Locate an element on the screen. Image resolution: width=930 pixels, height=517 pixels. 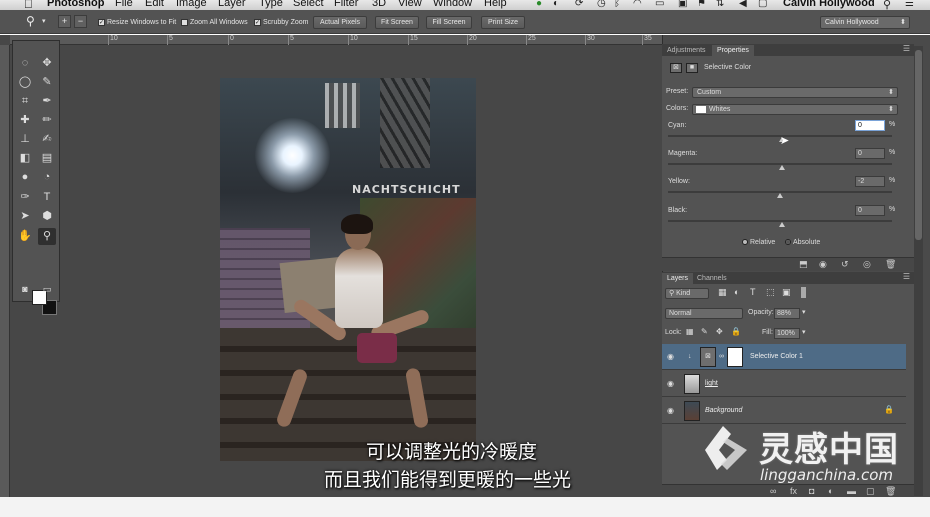
absolute-radio: Absolute is located at coordinates (802, 243).